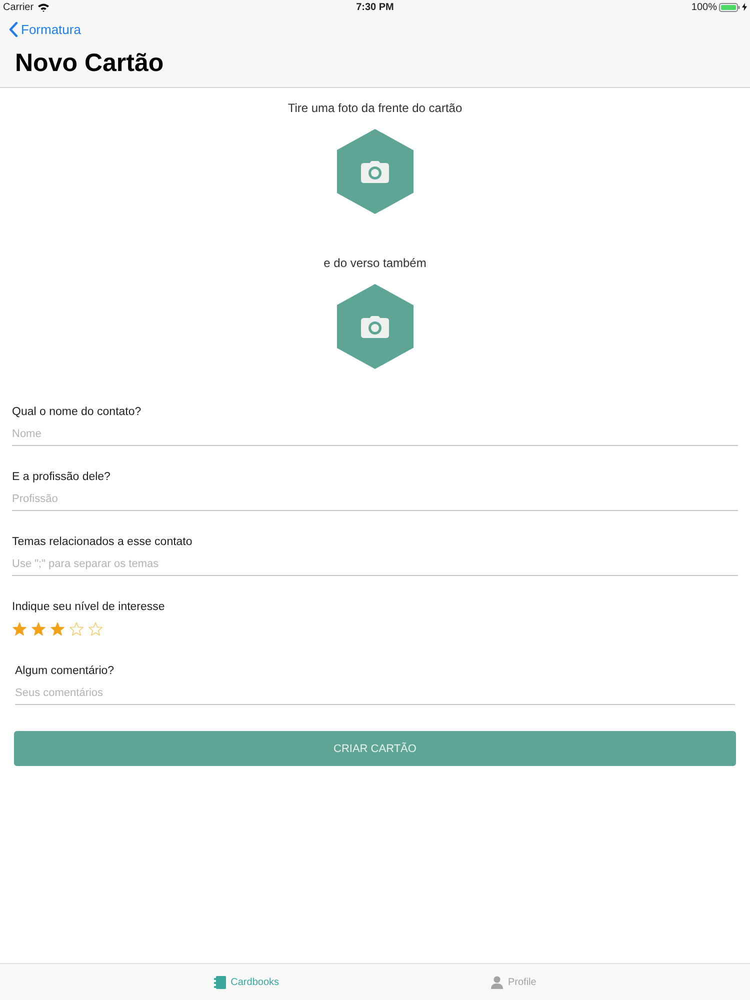 This screenshot has height=1000, width=750. I want to click on input-field: Seus comentários, so click(375, 693).